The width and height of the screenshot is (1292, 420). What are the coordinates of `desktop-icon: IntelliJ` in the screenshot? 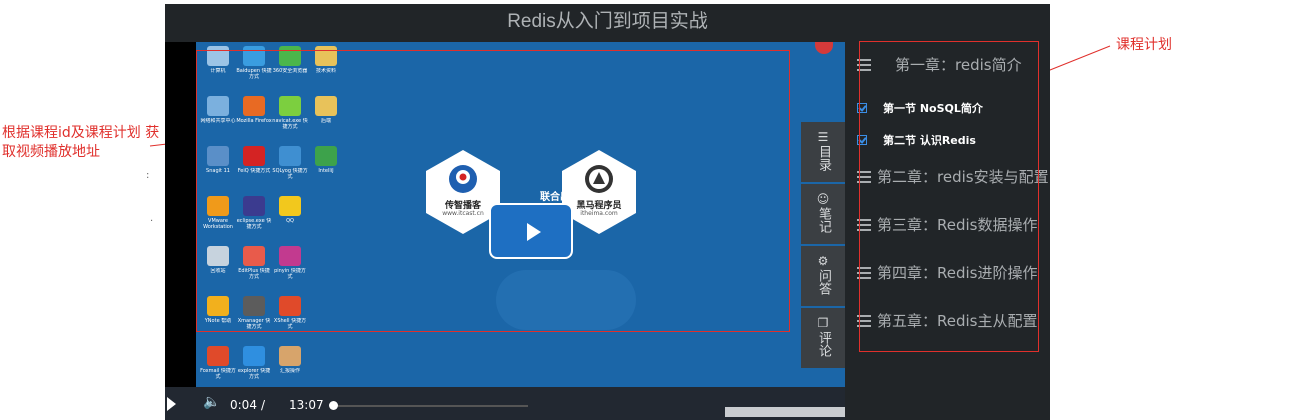 It's located at (326, 167).